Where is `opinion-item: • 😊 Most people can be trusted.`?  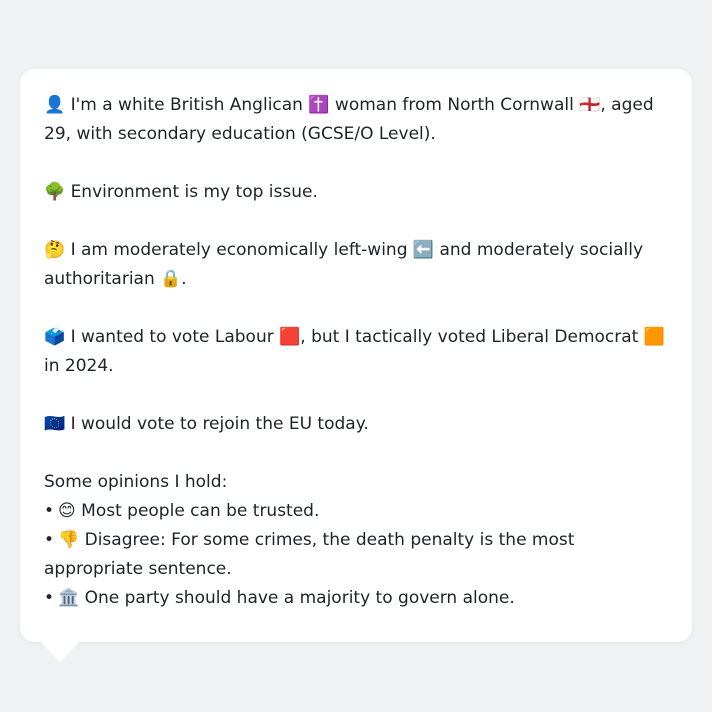
opinion-item: • 😊 Most people can be trusted. is located at coordinates (356, 511).